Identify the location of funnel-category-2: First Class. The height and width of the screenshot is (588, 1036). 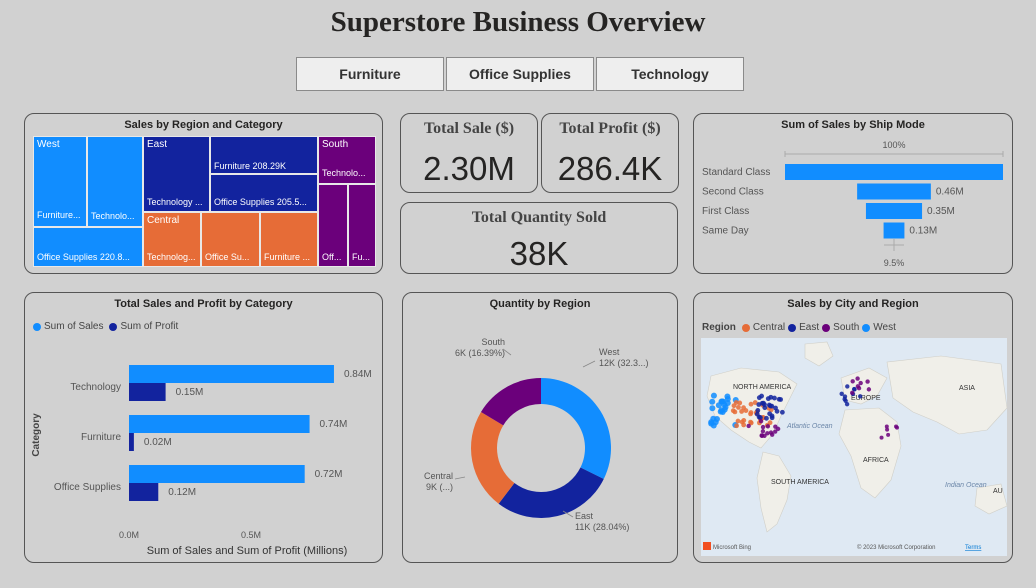
(725, 211).